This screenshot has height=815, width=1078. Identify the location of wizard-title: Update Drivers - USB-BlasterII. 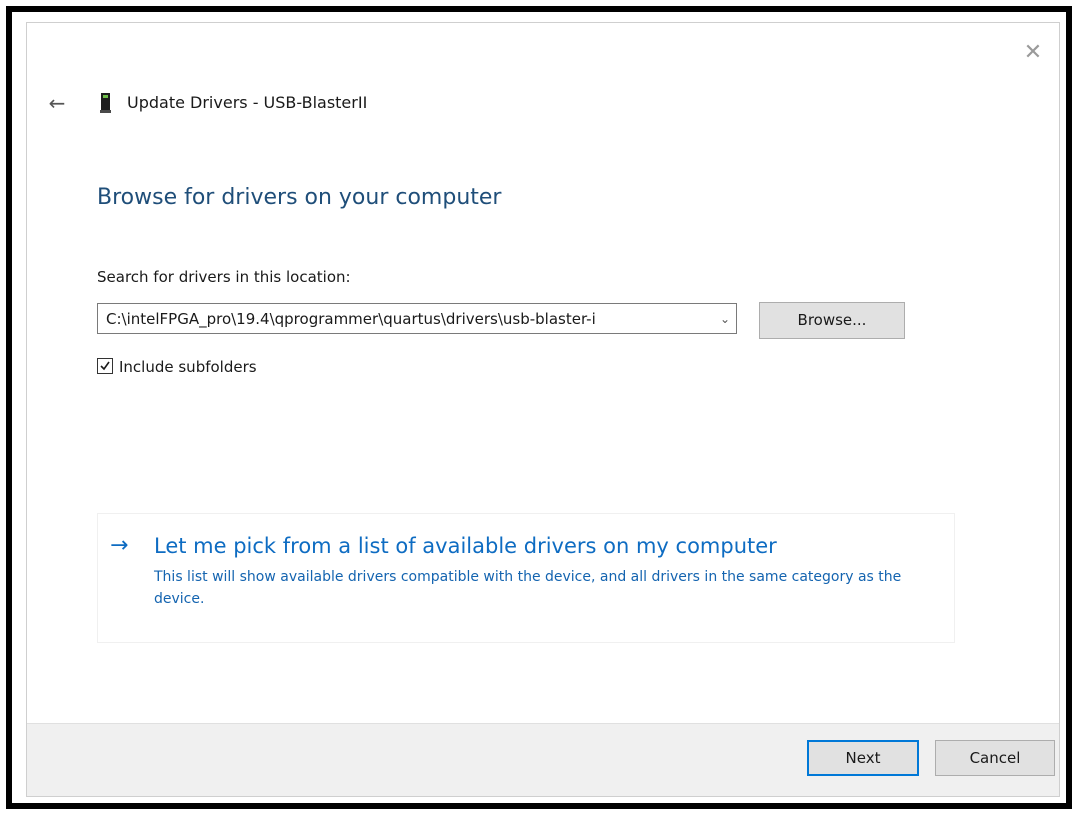
(247, 102).